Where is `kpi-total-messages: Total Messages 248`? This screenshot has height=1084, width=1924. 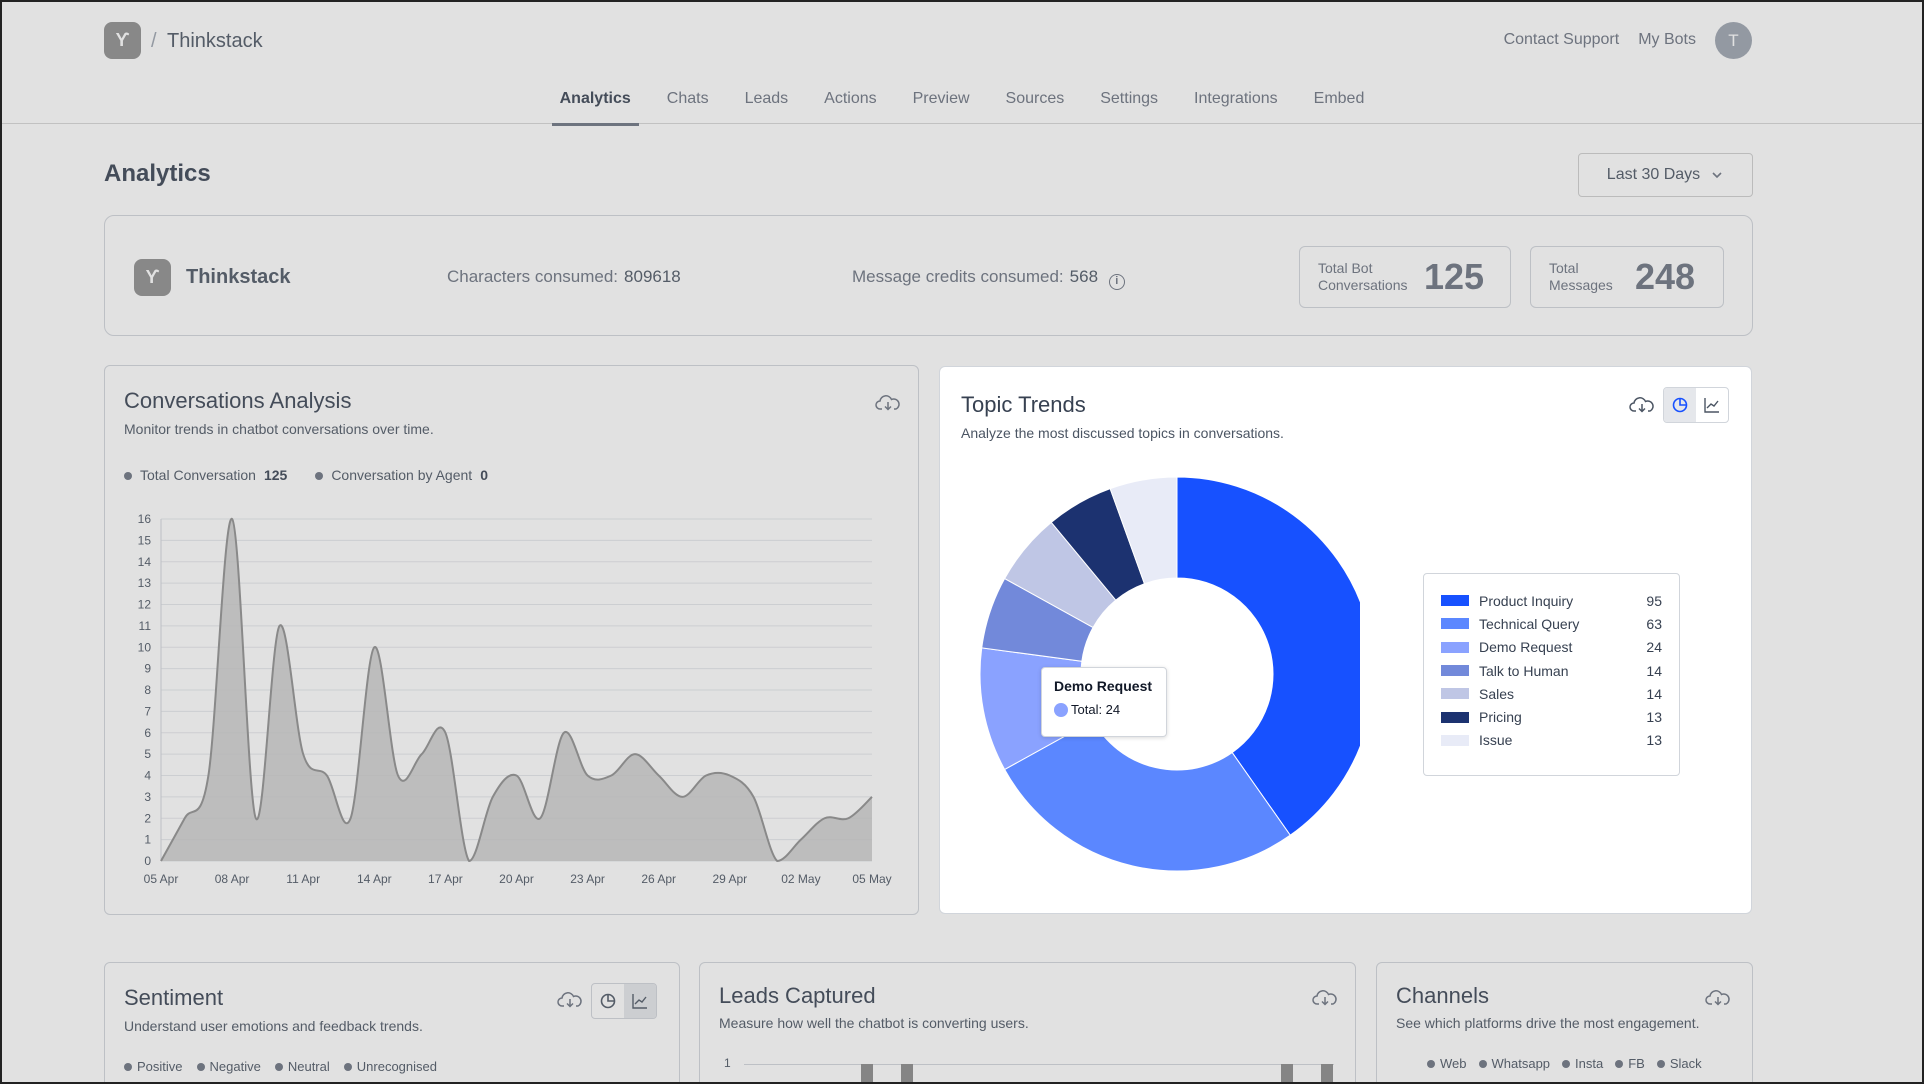 kpi-total-messages: Total Messages 248 is located at coordinates (1627, 277).